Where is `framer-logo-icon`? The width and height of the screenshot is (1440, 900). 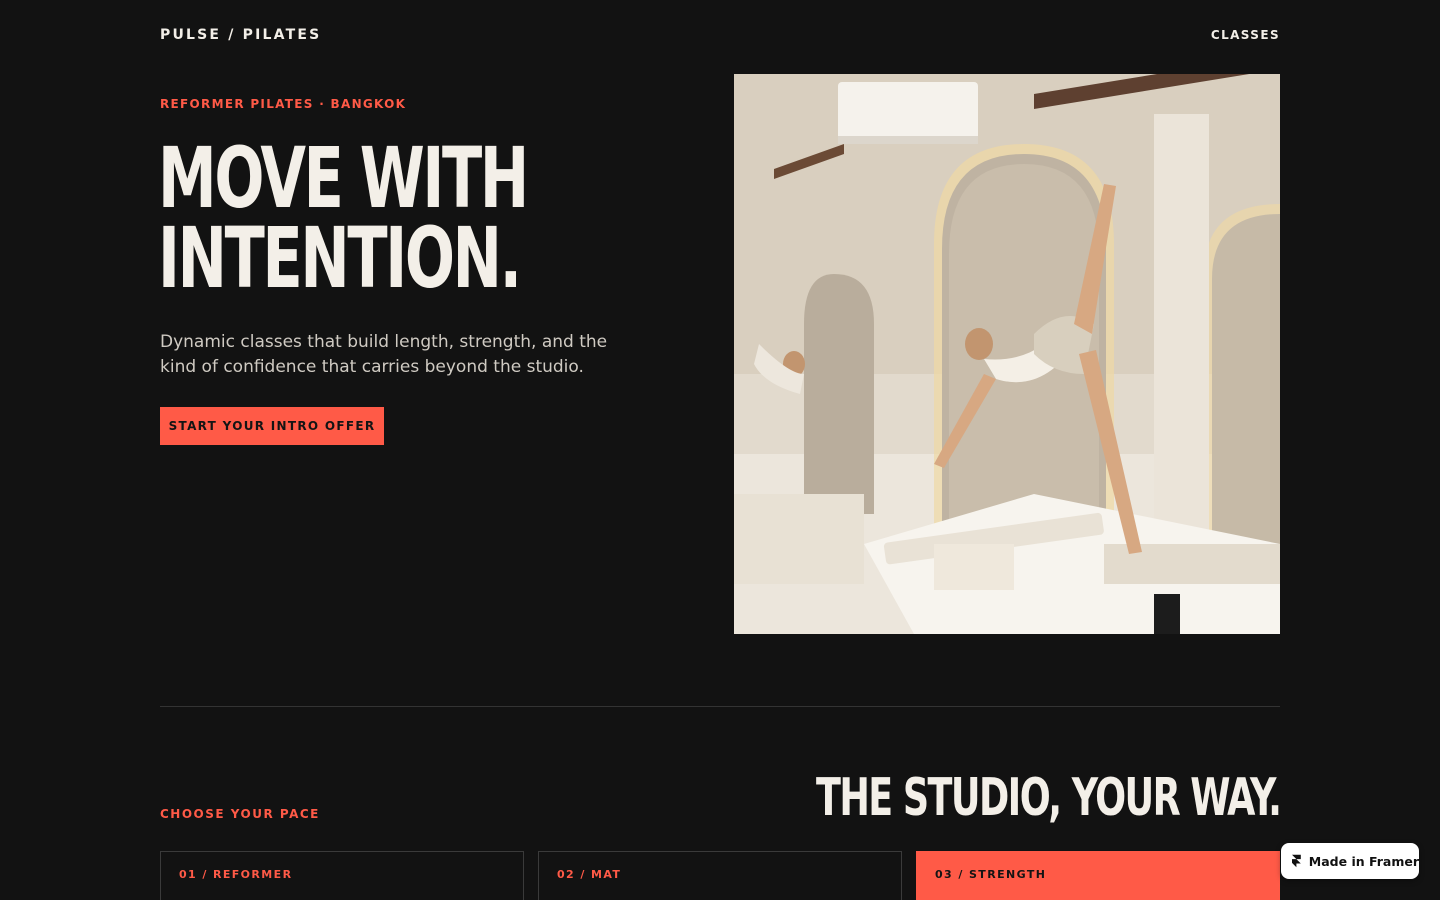
framer-logo-icon is located at coordinates (1296, 861).